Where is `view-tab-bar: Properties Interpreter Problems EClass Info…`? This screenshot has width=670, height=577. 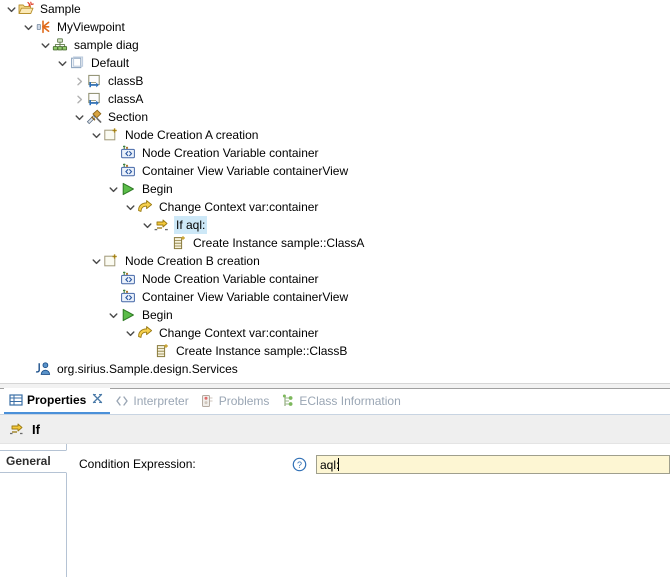
view-tab-bar: Properties Interpreter Problems EClass Info… is located at coordinates (335, 401).